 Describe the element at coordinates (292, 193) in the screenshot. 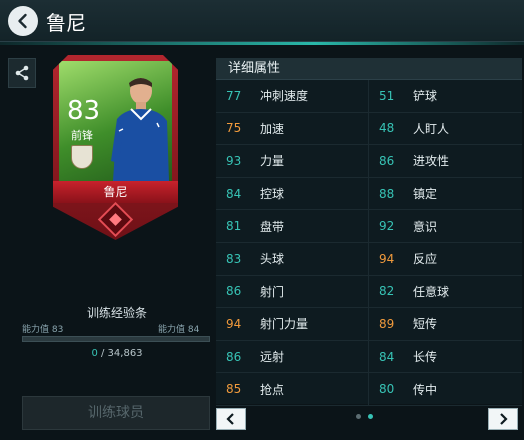

I see `attribute-cell: 84 控球` at that location.